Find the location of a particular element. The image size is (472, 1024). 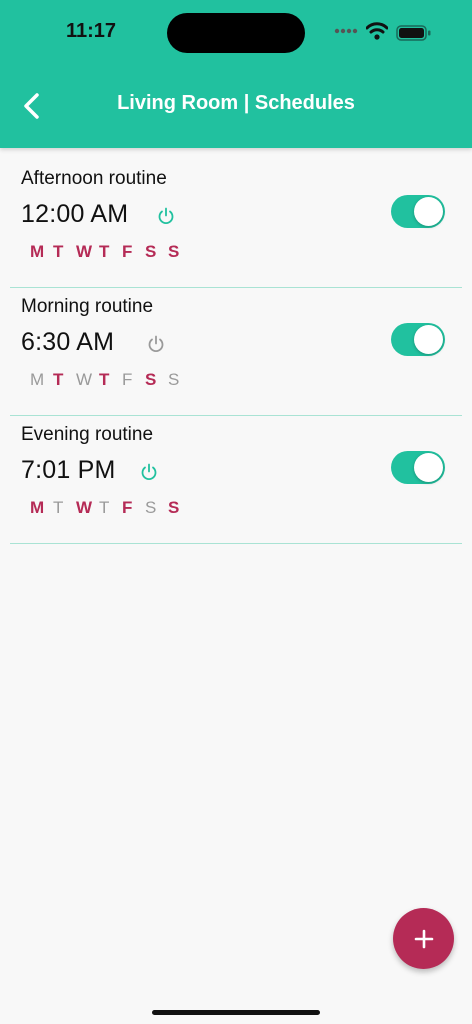

schedule-item: Morning routine 6:30 AM M T W T F S S is located at coordinates (236, 352).